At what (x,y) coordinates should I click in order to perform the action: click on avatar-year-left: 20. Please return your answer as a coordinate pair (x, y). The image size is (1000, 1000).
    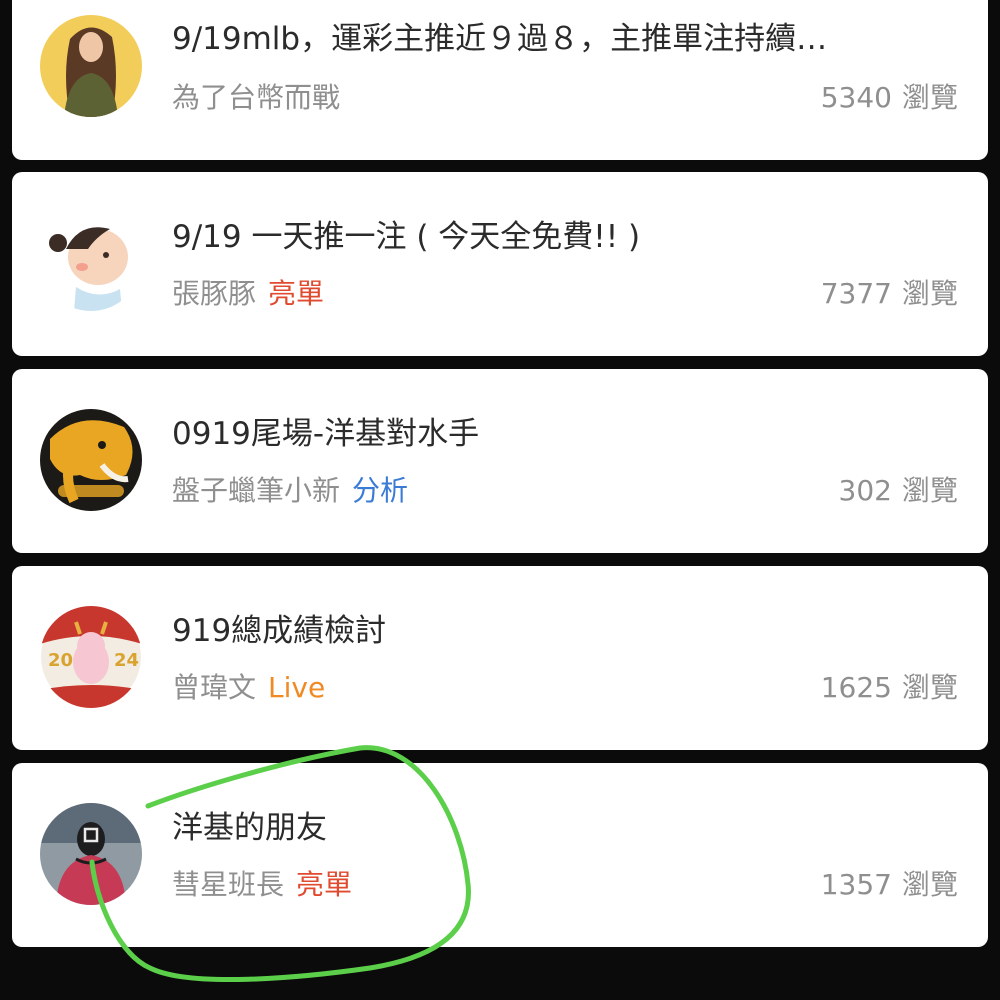
    Looking at the image, I should click on (60, 660).